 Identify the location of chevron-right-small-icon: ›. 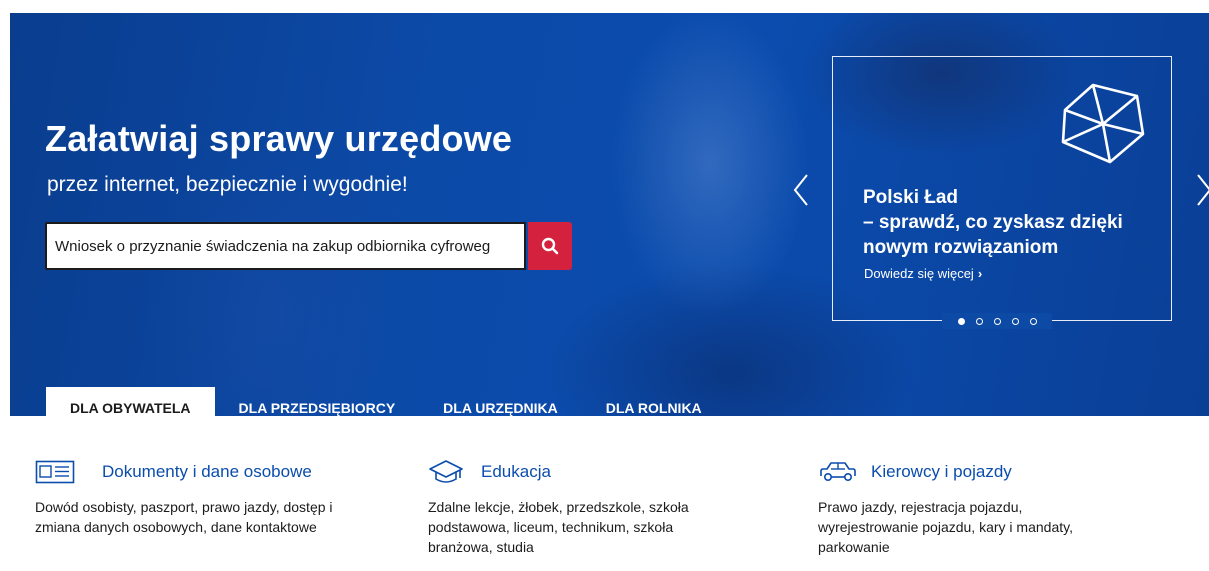
(980, 273).